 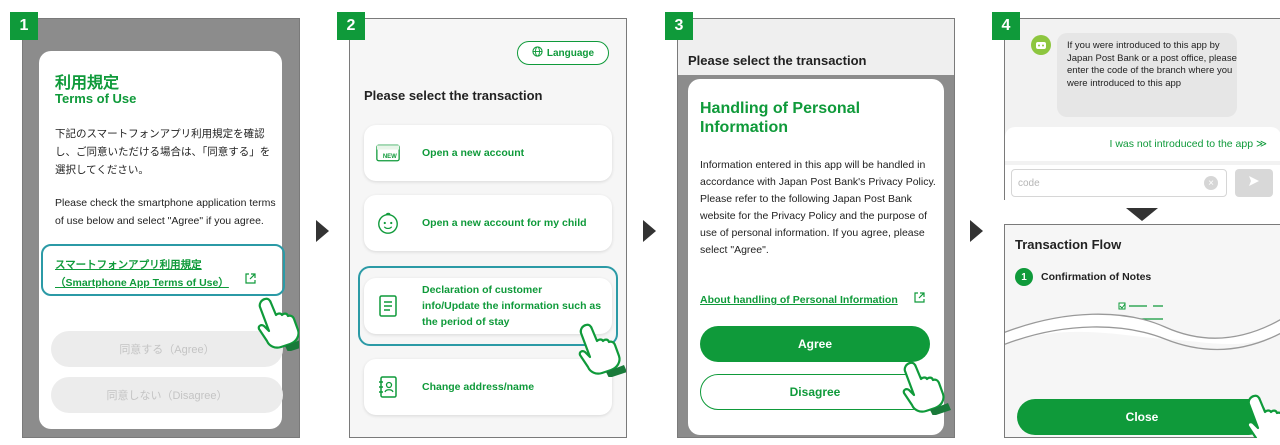 I want to click on close-button: Close, so click(x=1142, y=417).